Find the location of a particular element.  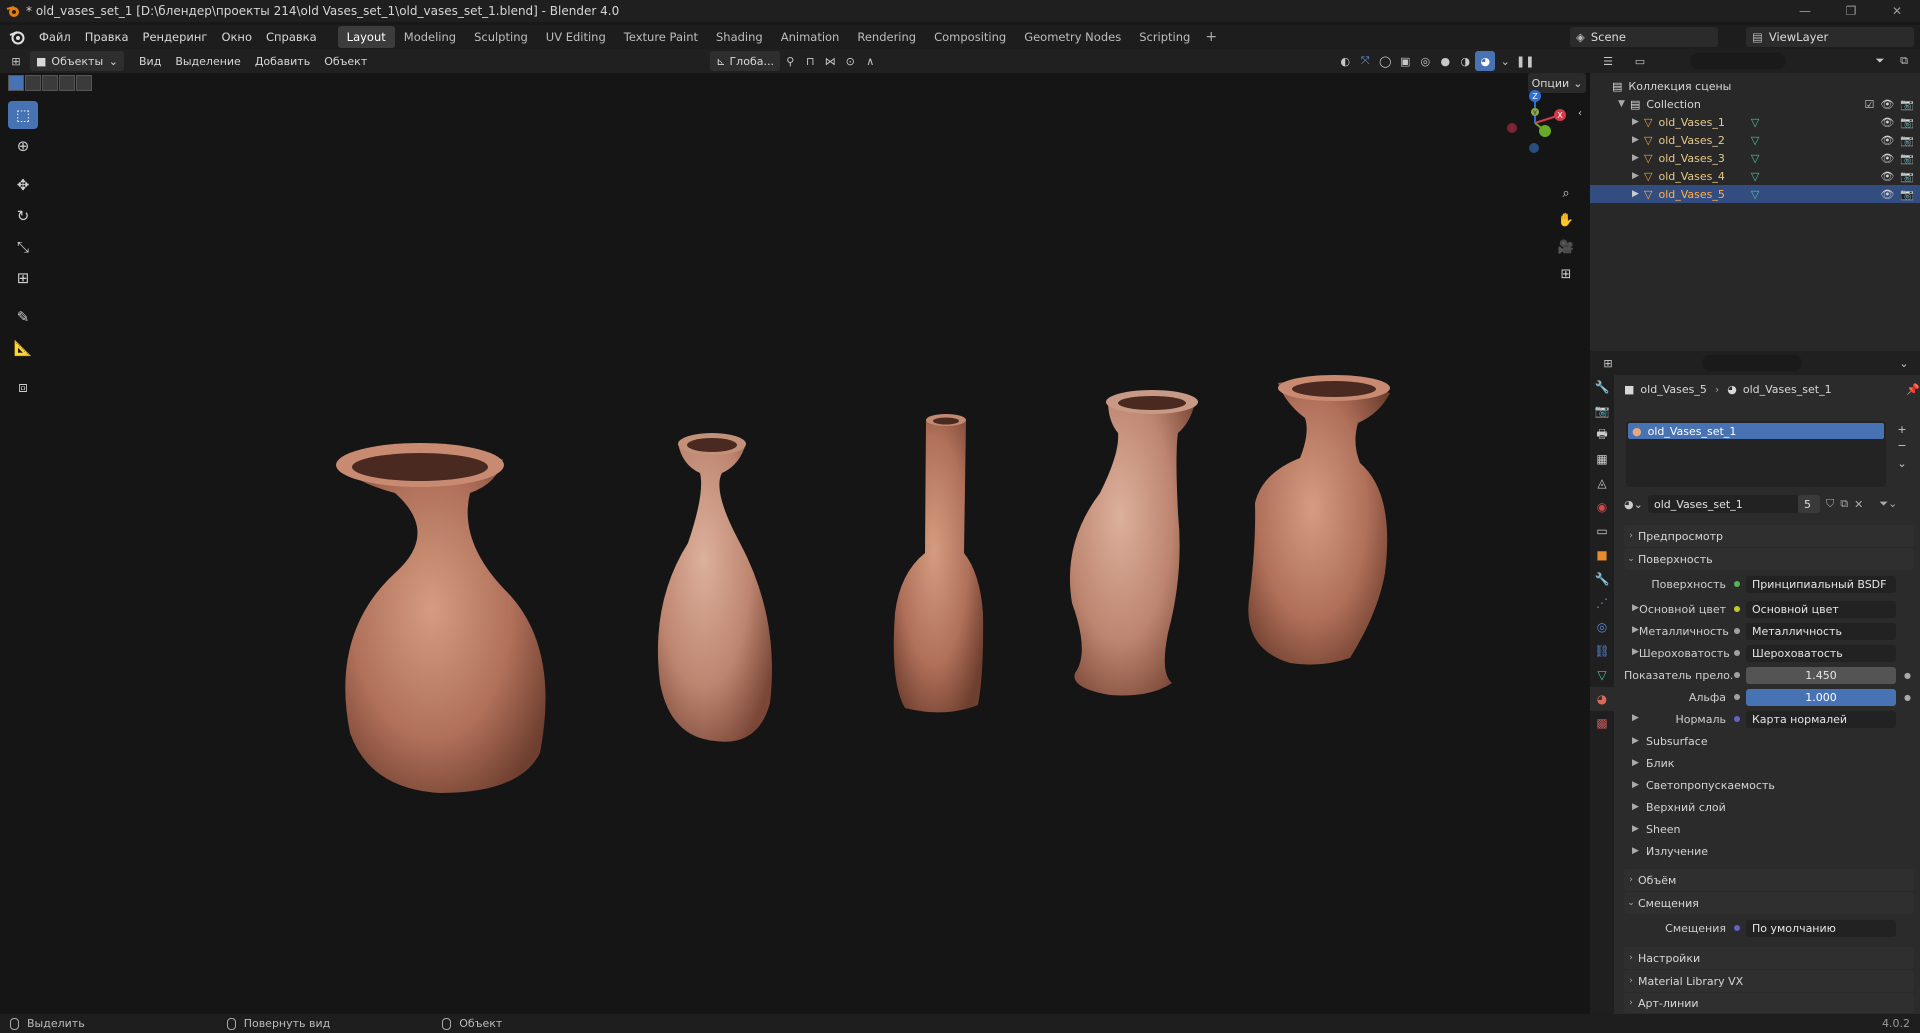

outliner-object-row: ▶ ▽ old_Vases_2 ▽ 👁 📷 is located at coordinates (1755, 140).